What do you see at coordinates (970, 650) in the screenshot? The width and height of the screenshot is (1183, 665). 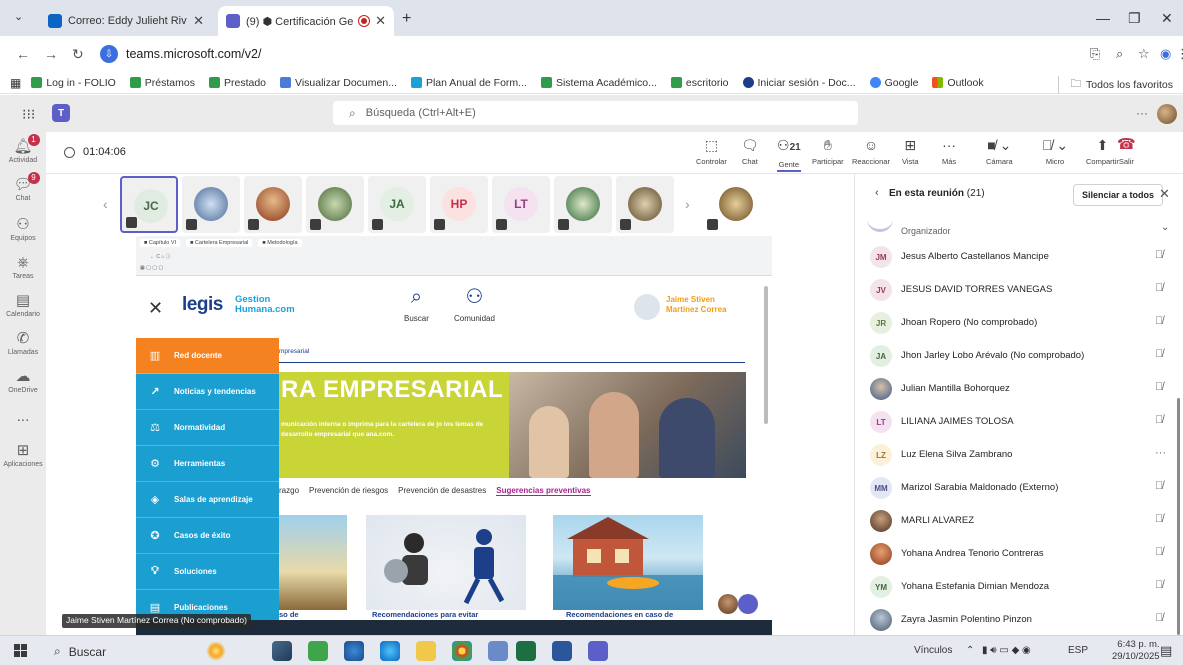 I see `tray-chevron-icon: ⌃` at bounding box center [970, 650].